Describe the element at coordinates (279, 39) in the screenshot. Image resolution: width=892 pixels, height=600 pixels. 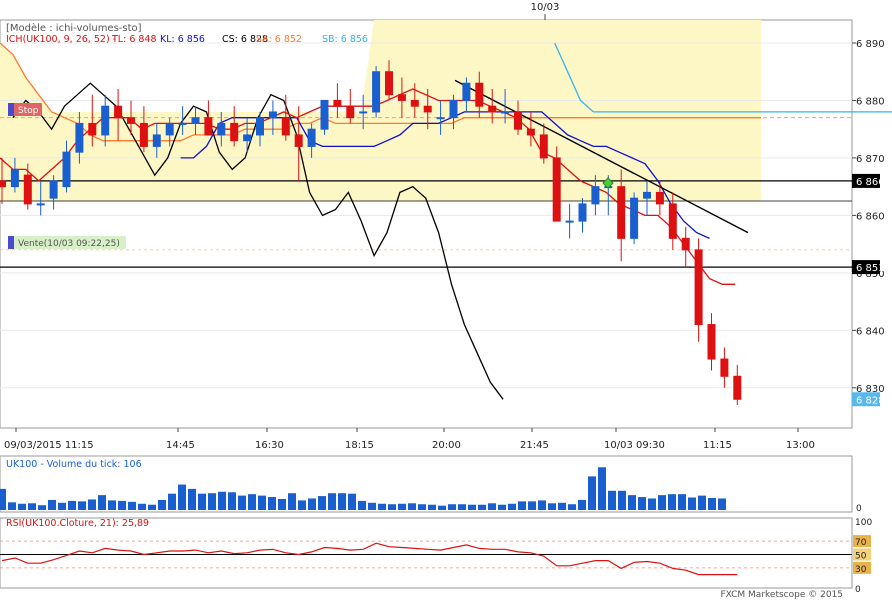
I see `legend-sa: SA: 6 852` at that location.